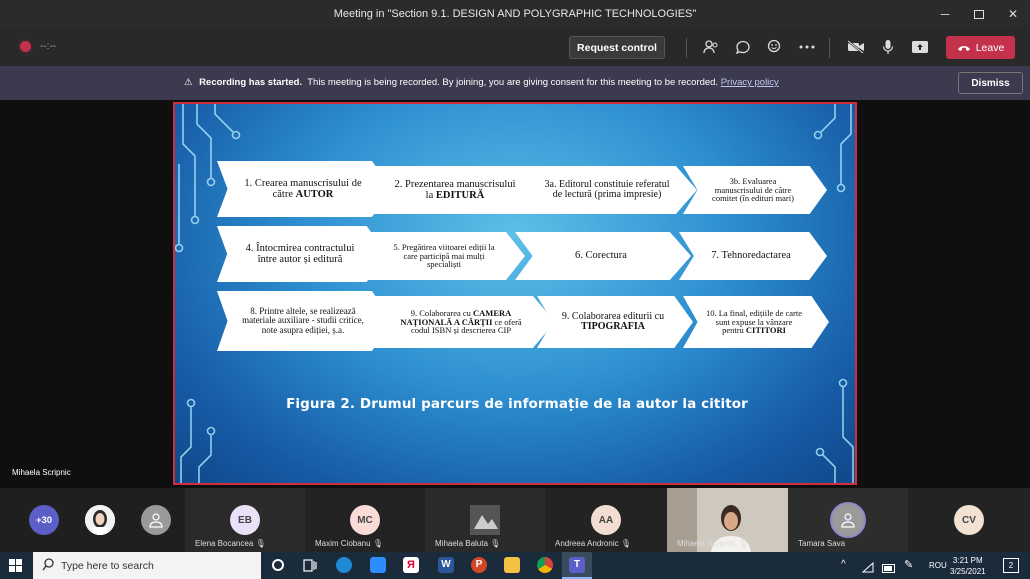  I want to click on close-icon: ✕, so click(1013, 14).